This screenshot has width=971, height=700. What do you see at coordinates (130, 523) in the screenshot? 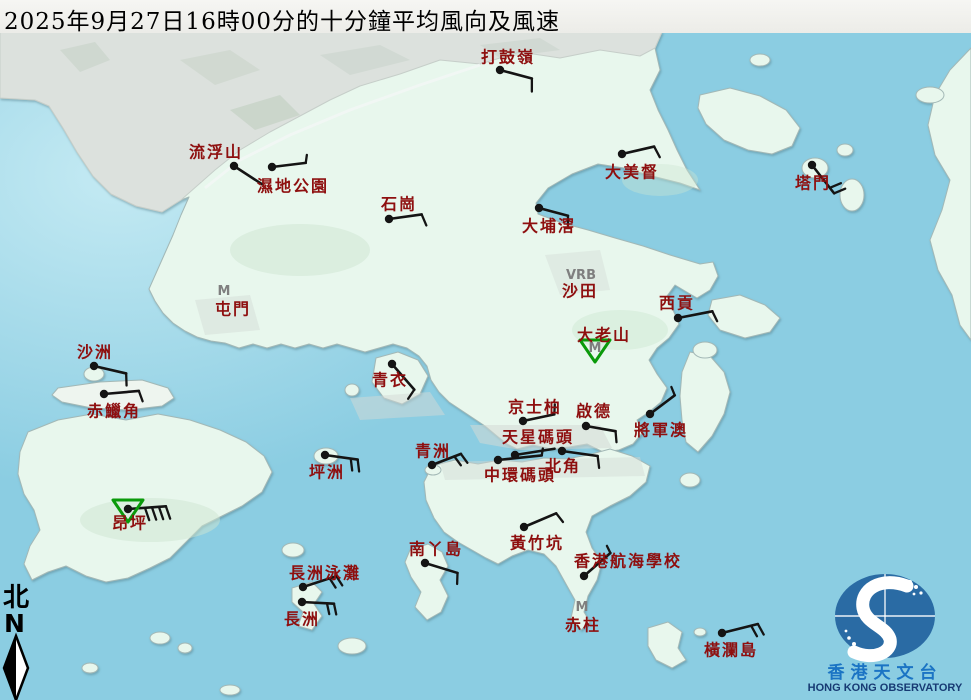
I see `station-label: 昂坪` at bounding box center [130, 523].